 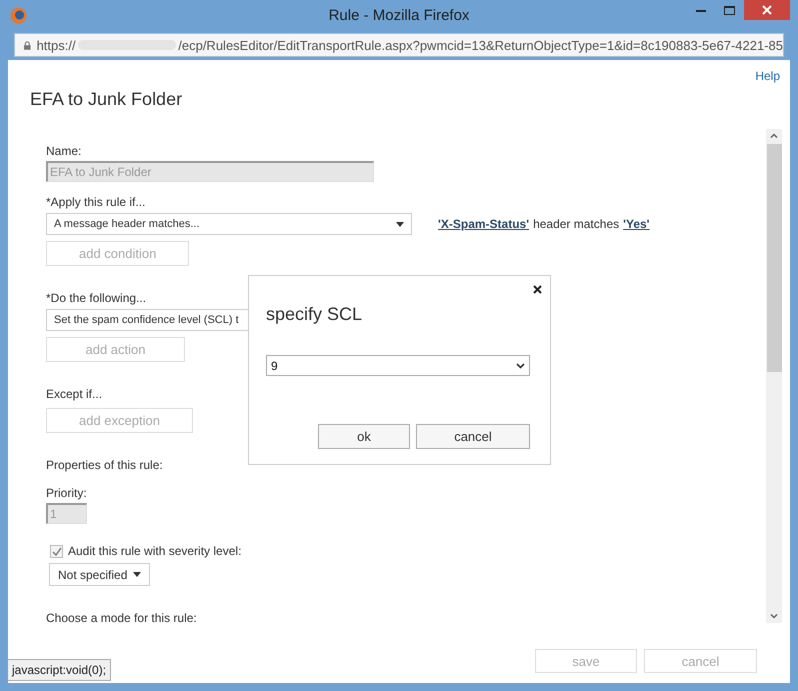 I want to click on url-scheme: https://, so click(x=56, y=45).